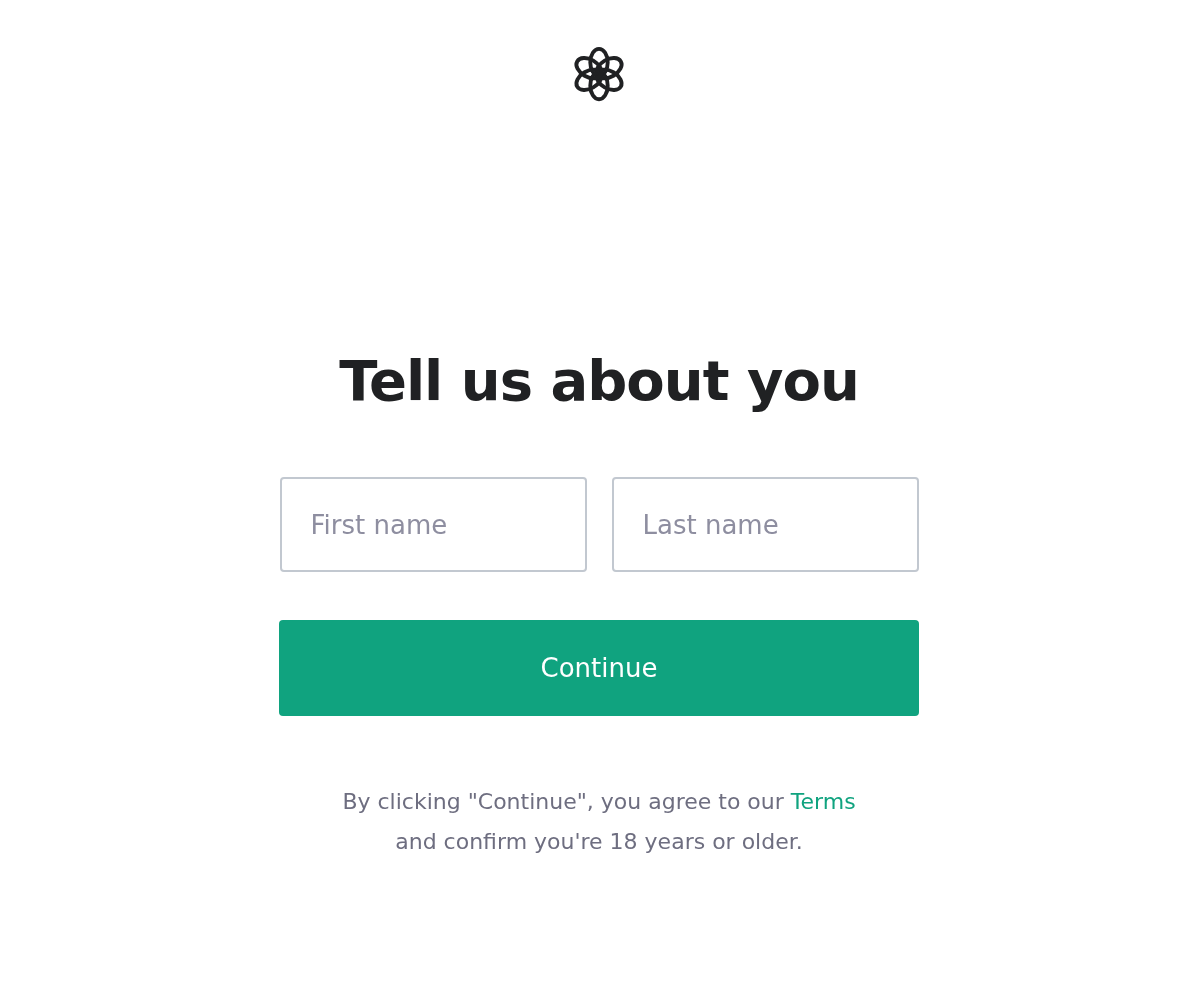  I want to click on continue-button: Continue, so click(599, 668).